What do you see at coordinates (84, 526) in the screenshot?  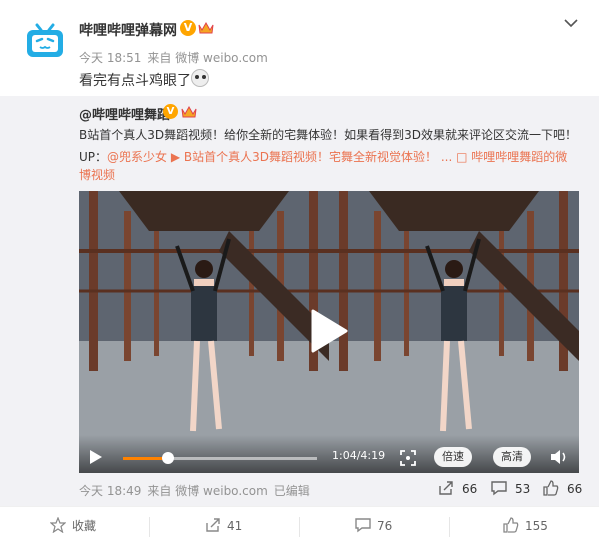 I see `favorite-label: 收藏` at bounding box center [84, 526].